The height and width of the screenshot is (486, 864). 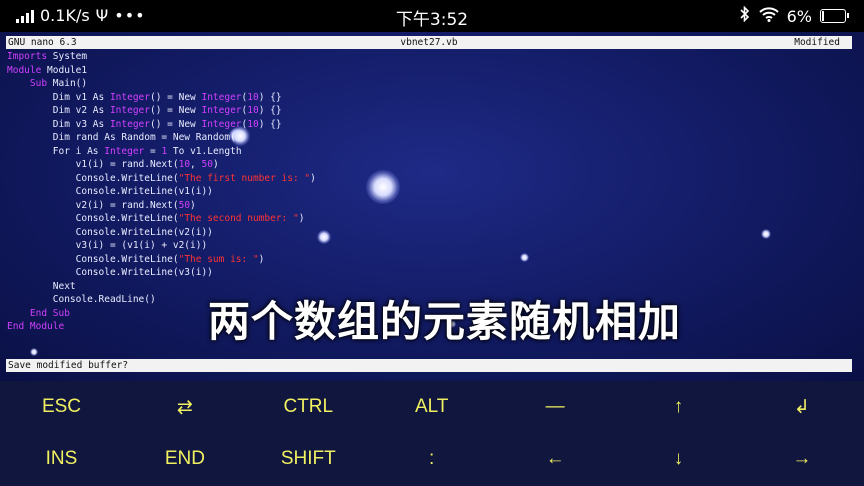 I want to click on code-token: "The sum is: ", so click(x=218, y=259).